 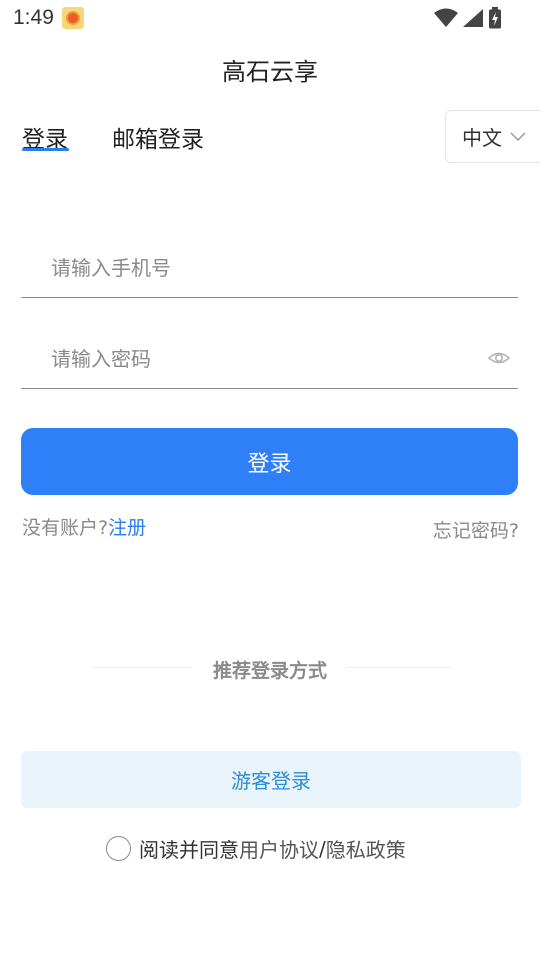 I want to click on wifi-icon, so click(x=446, y=17).